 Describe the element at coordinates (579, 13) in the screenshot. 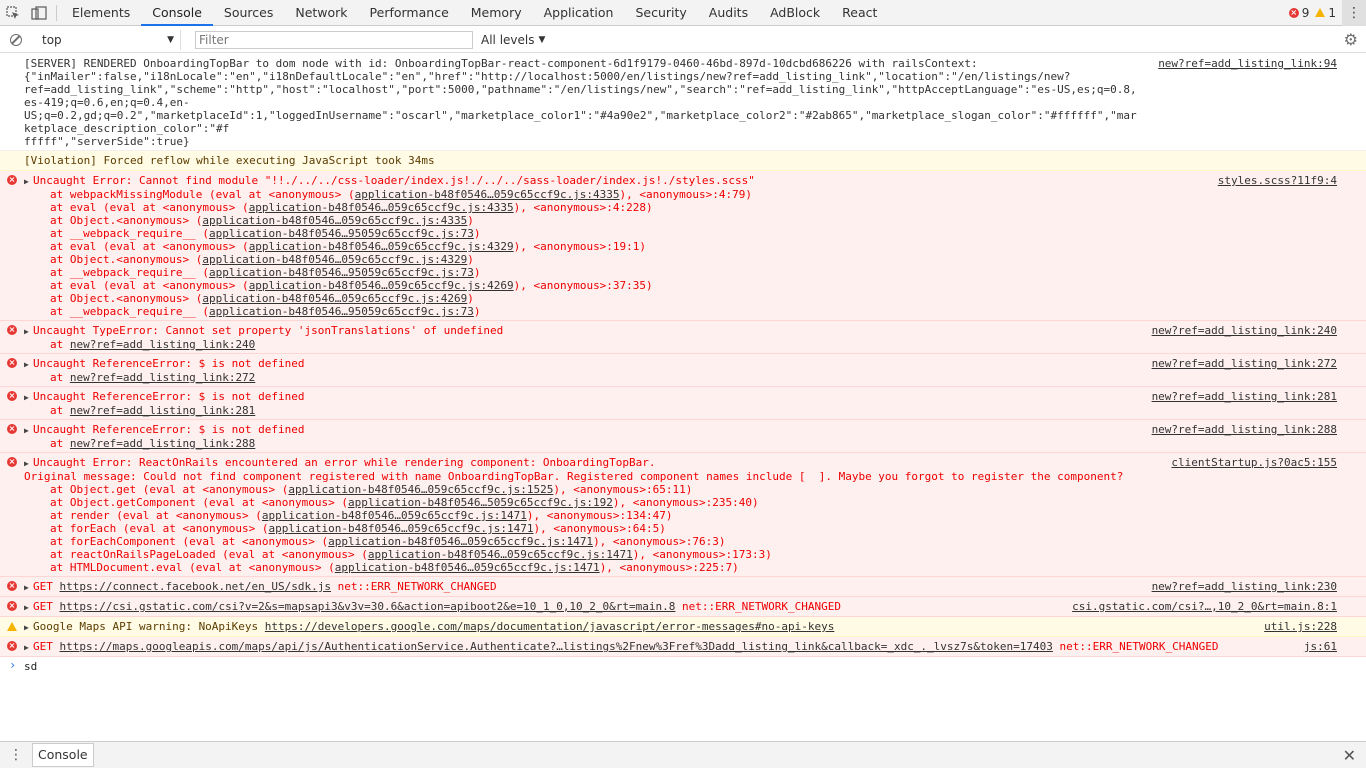

I see `tab-application: Application` at that location.